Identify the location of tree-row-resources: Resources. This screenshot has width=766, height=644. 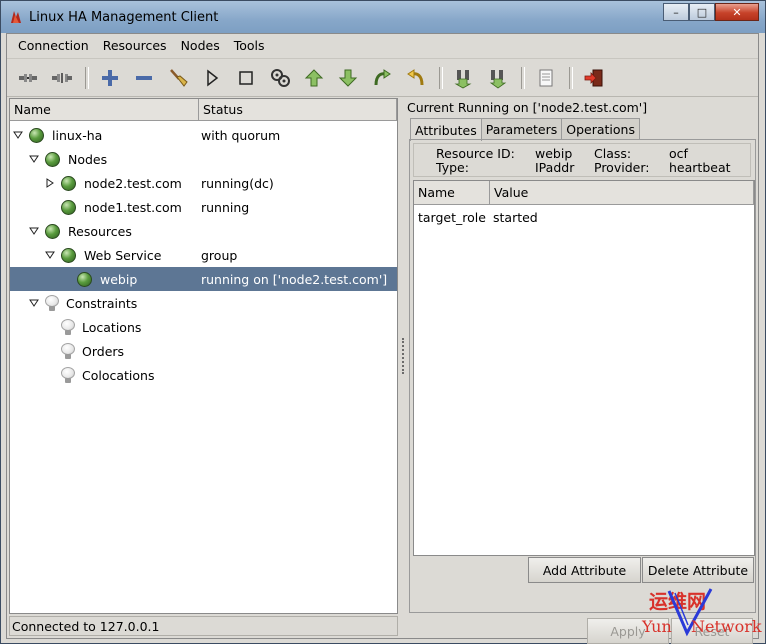
(203, 231).